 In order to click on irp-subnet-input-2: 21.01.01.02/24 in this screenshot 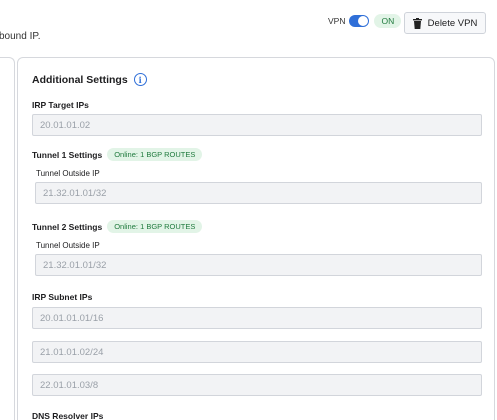, I will do `click(257, 352)`.